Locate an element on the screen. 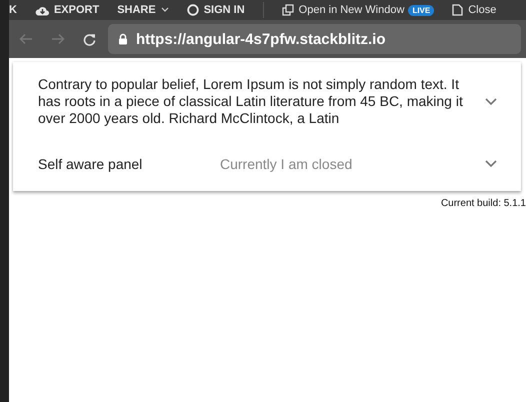 This screenshot has width=526, height=402. toolbar-item: SIGN IN is located at coordinates (215, 10).